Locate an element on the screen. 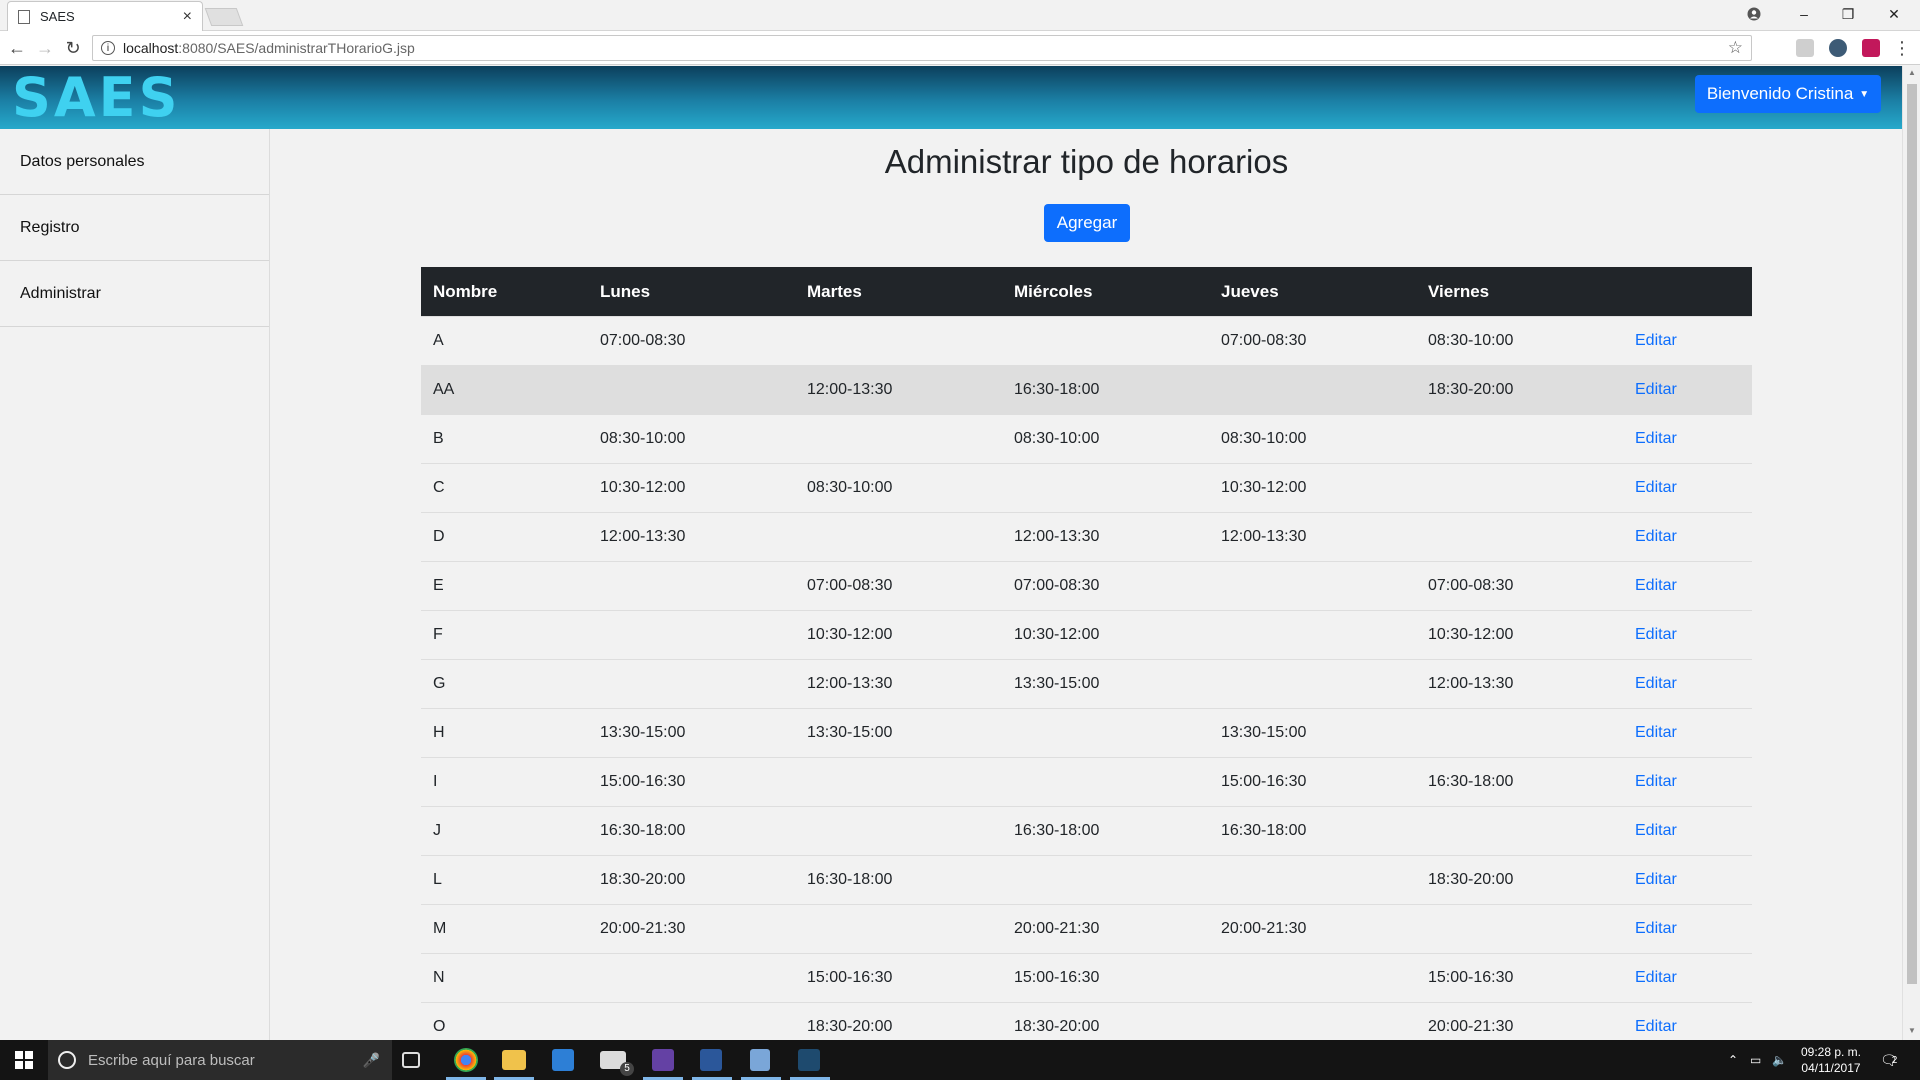  twitch-icon is located at coordinates (663, 1060).